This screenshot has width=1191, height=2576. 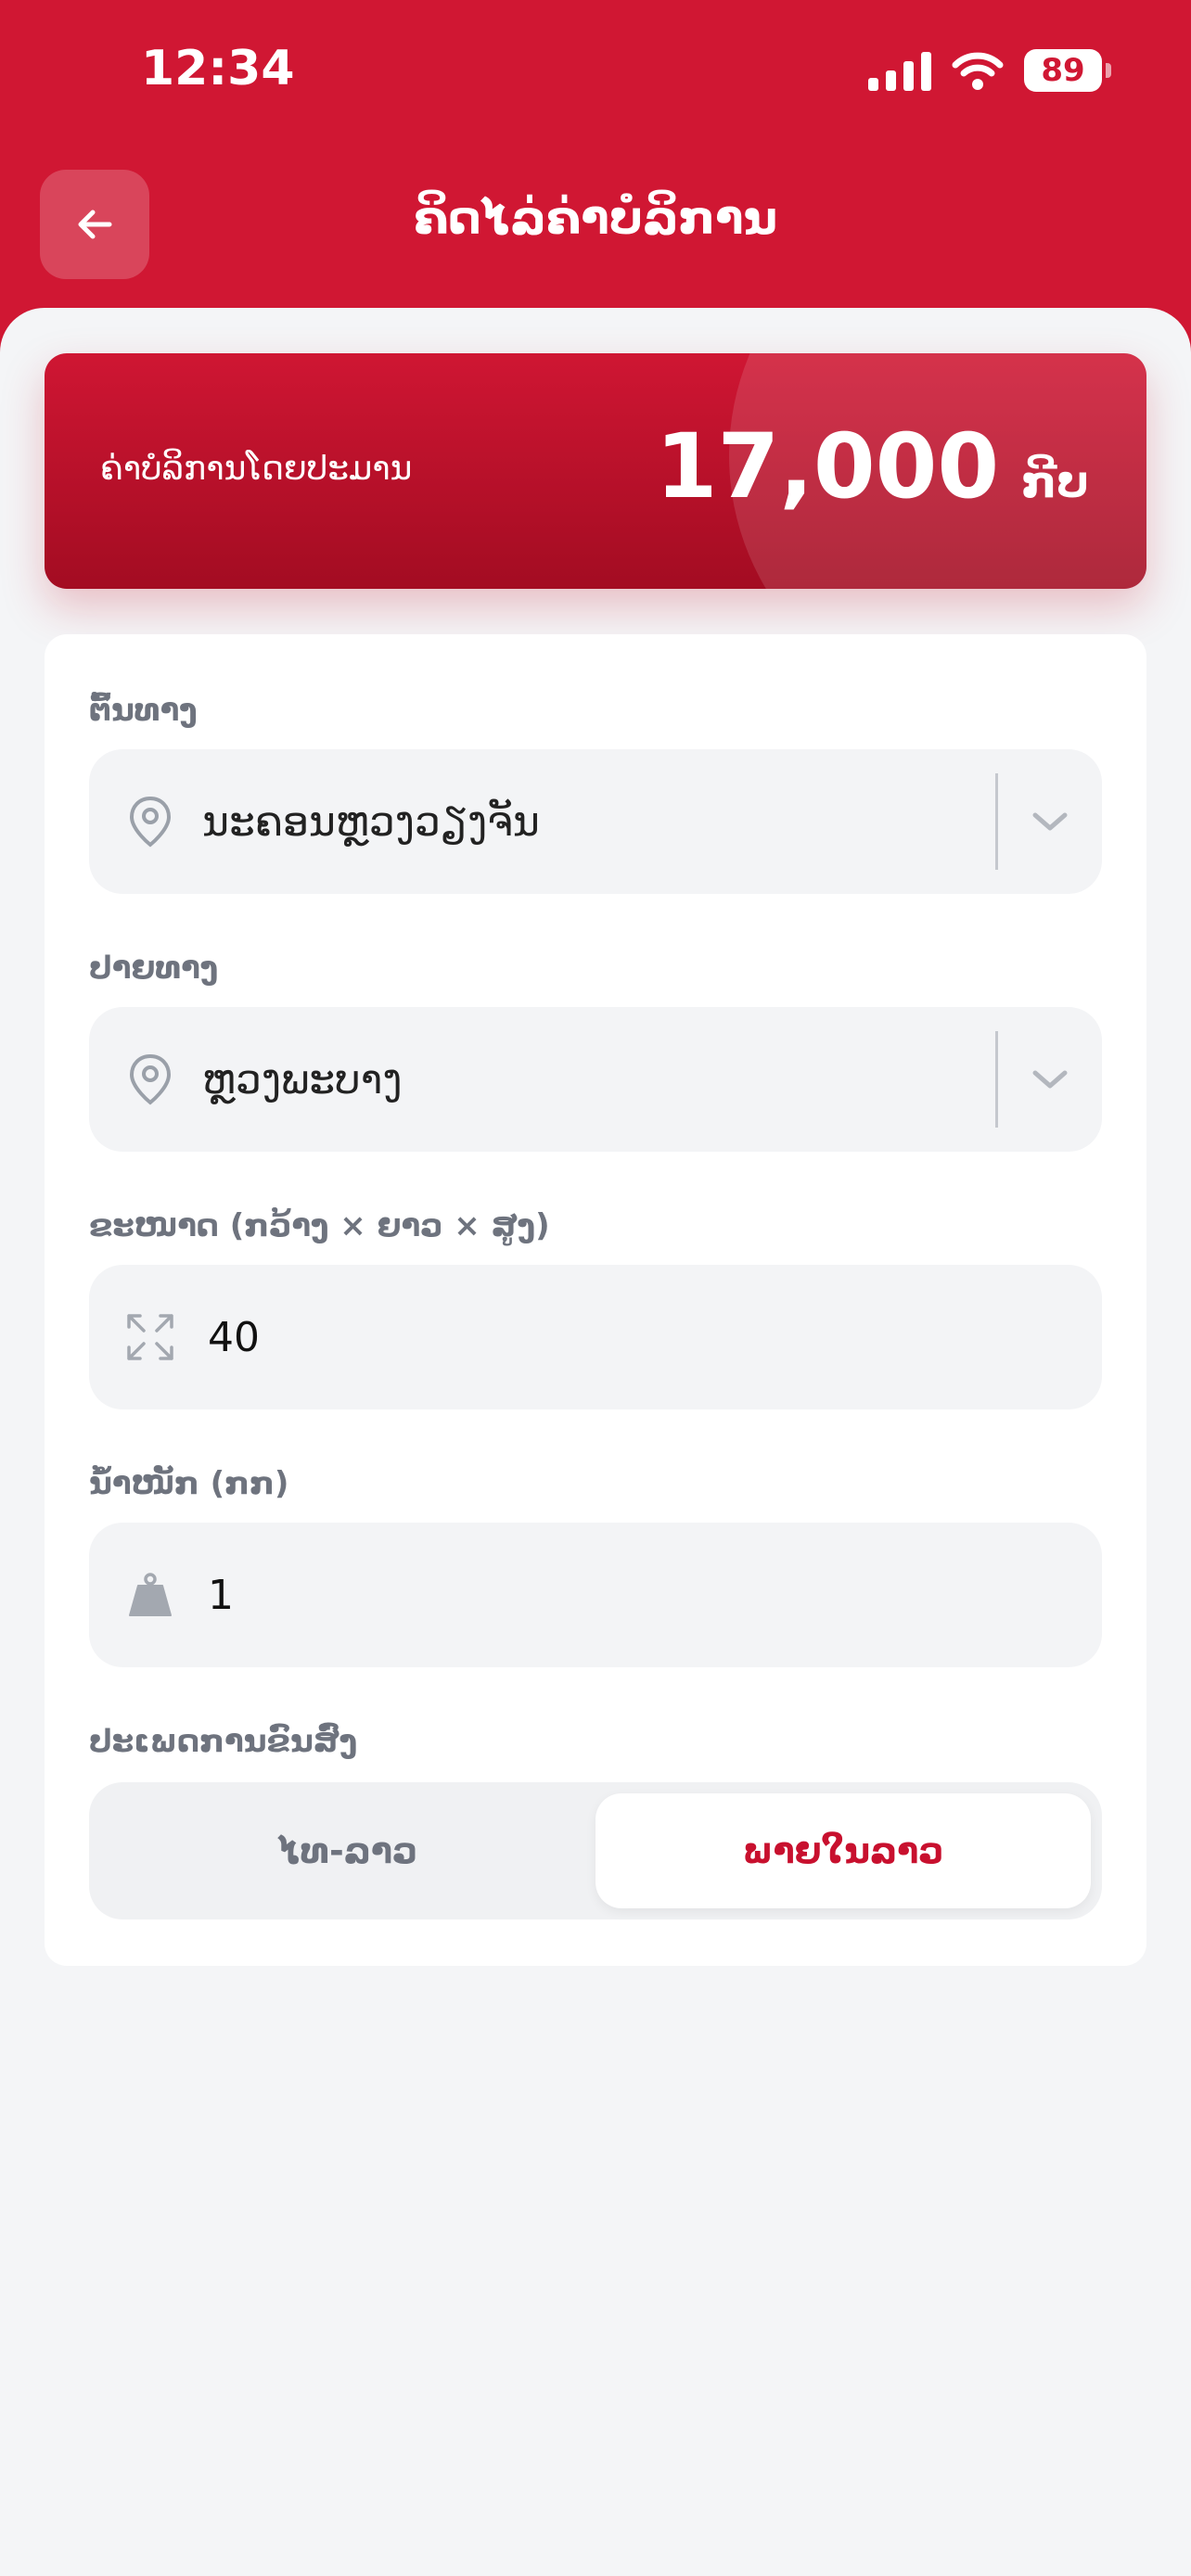 I want to click on destination-value: ຫຼວງພະບາງ, so click(x=302, y=1079).